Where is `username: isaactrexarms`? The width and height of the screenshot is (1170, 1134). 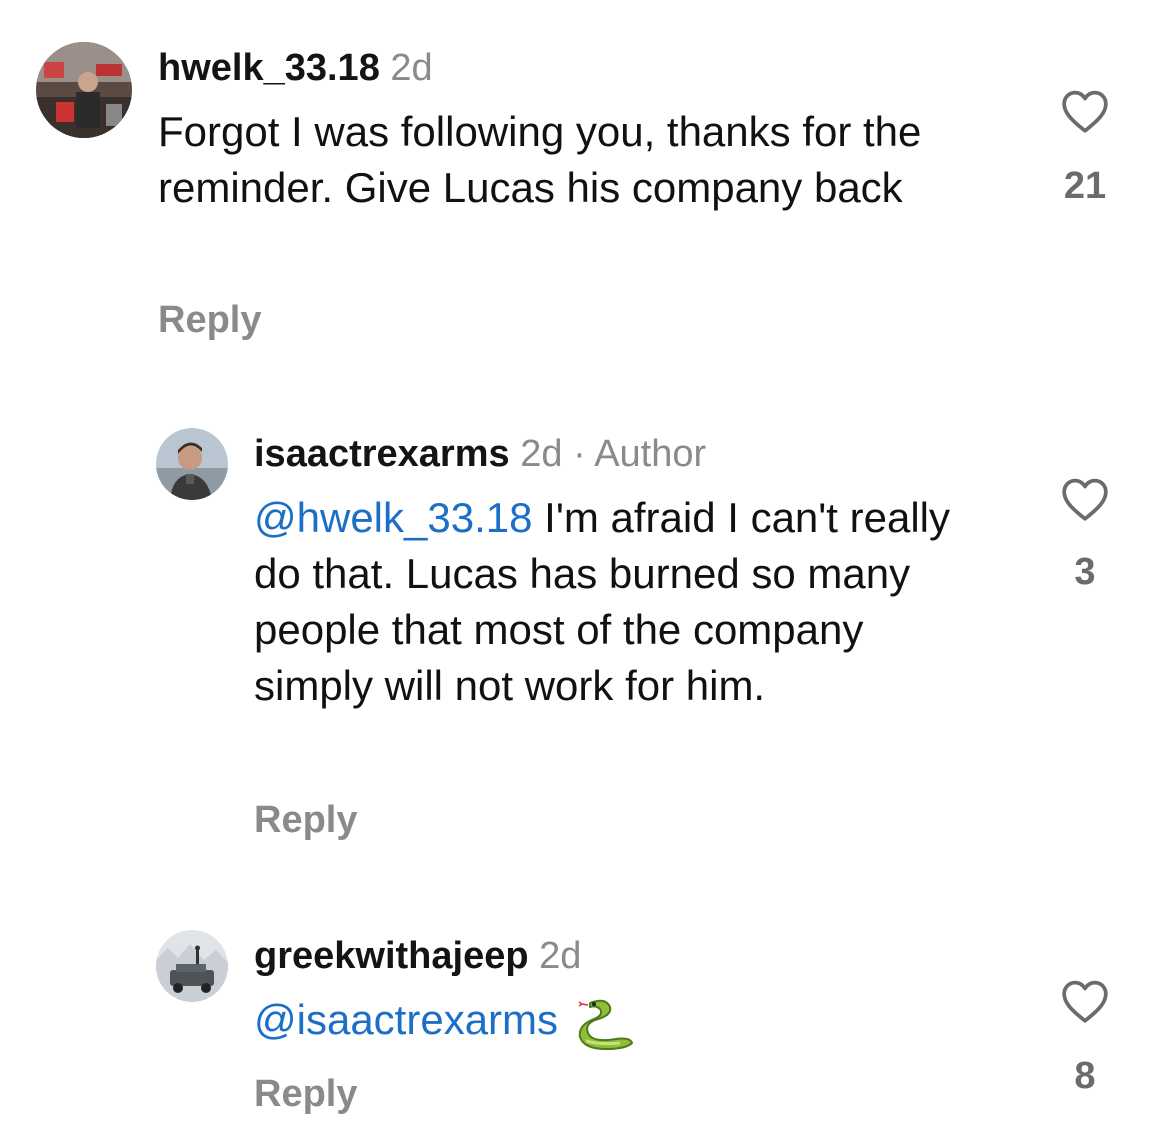
username: isaactrexarms is located at coordinates (382, 454).